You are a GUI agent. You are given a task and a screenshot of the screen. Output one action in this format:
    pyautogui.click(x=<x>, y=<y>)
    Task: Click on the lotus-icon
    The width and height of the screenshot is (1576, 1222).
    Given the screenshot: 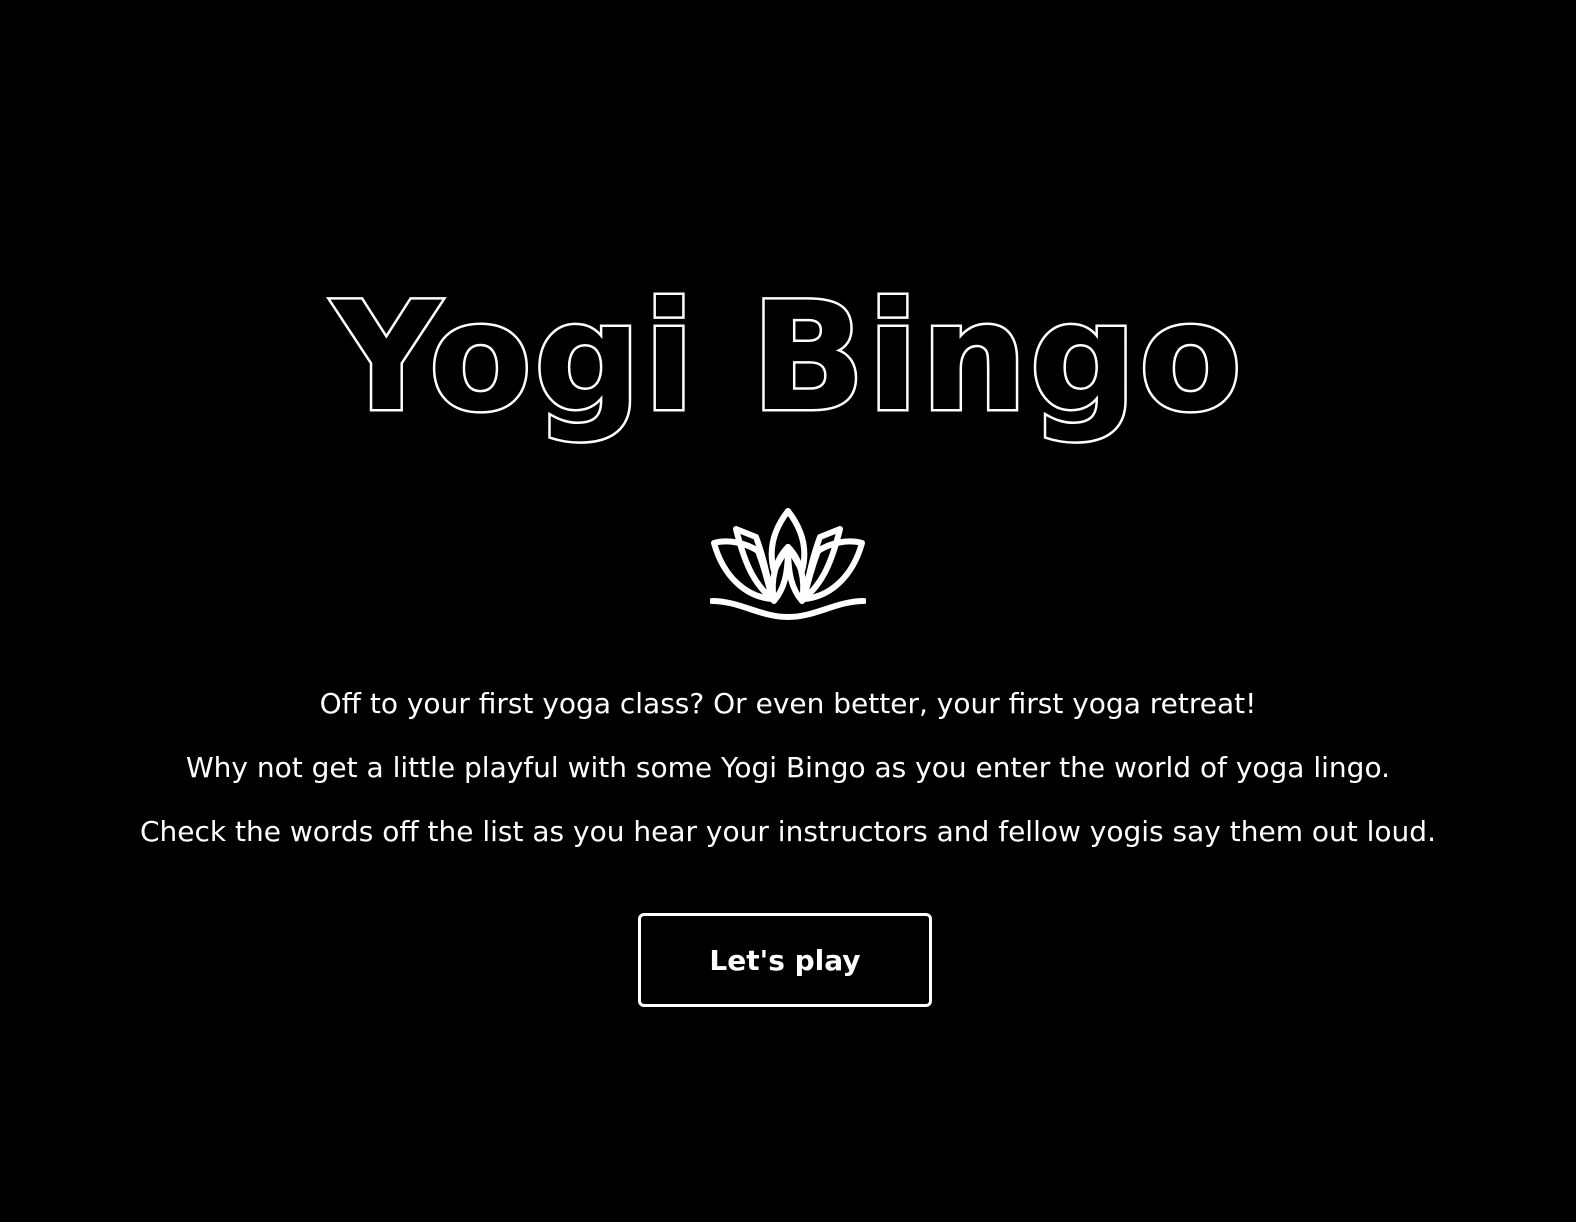 What is the action you would take?
    pyautogui.click(x=788, y=564)
    